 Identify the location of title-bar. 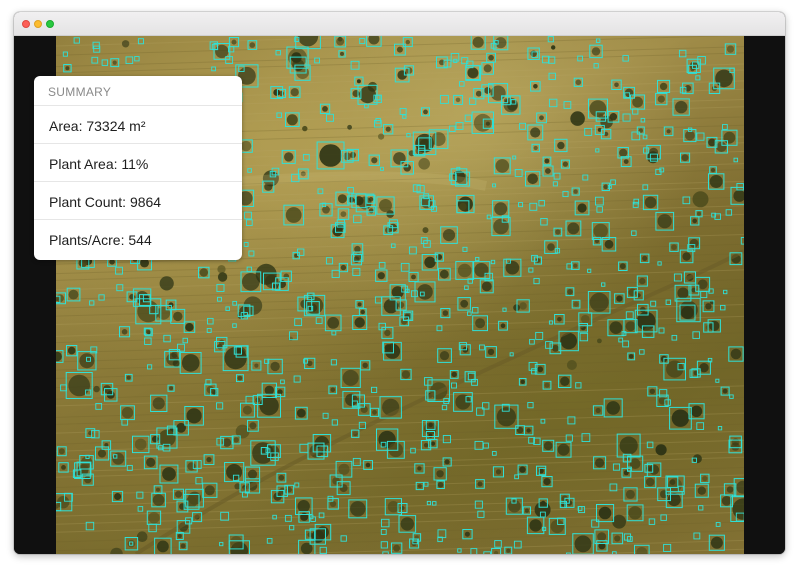
(399, 24).